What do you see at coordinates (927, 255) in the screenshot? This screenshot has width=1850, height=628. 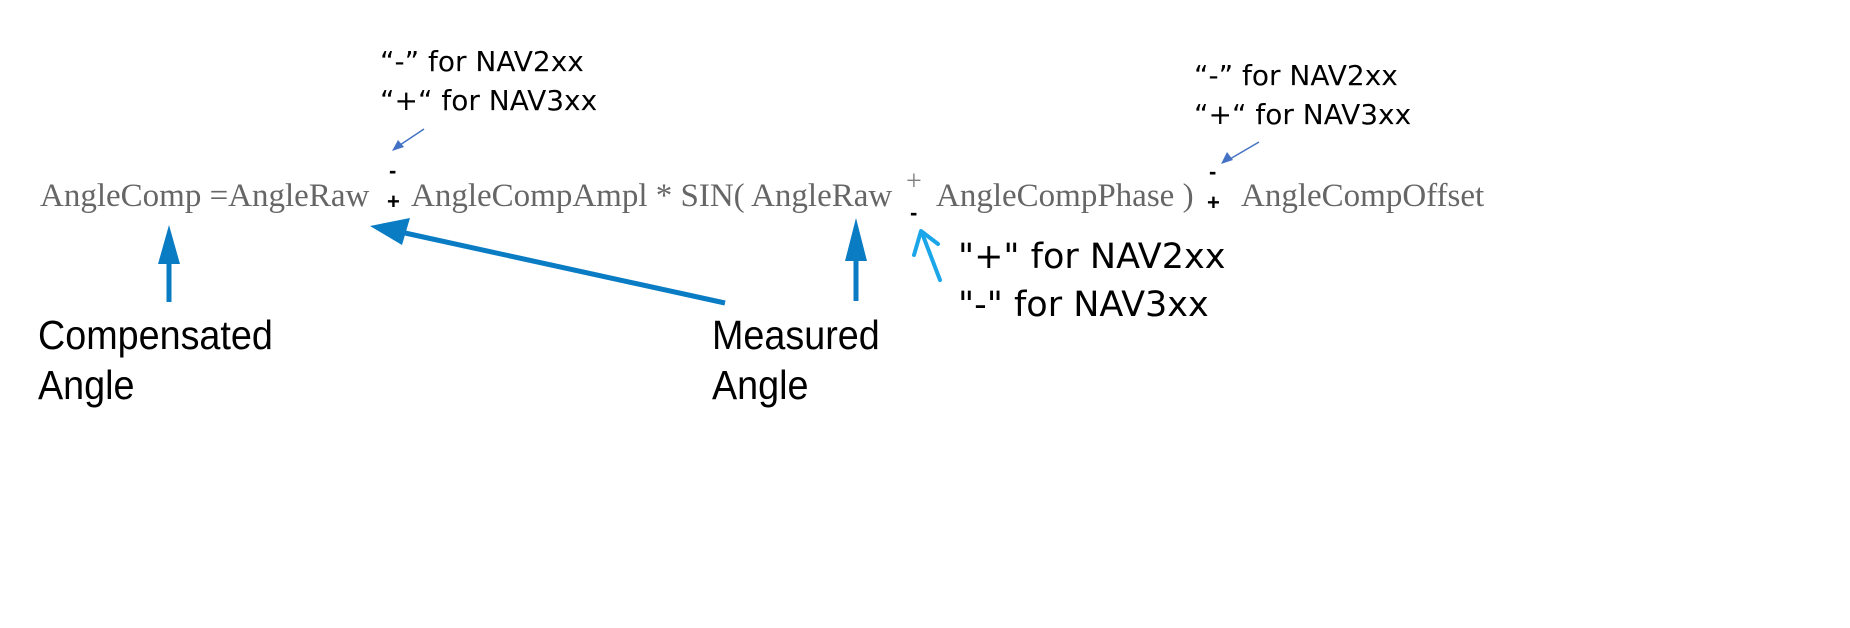 I see `handdrawn-arrow-icon` at bounding box center [927, 255].